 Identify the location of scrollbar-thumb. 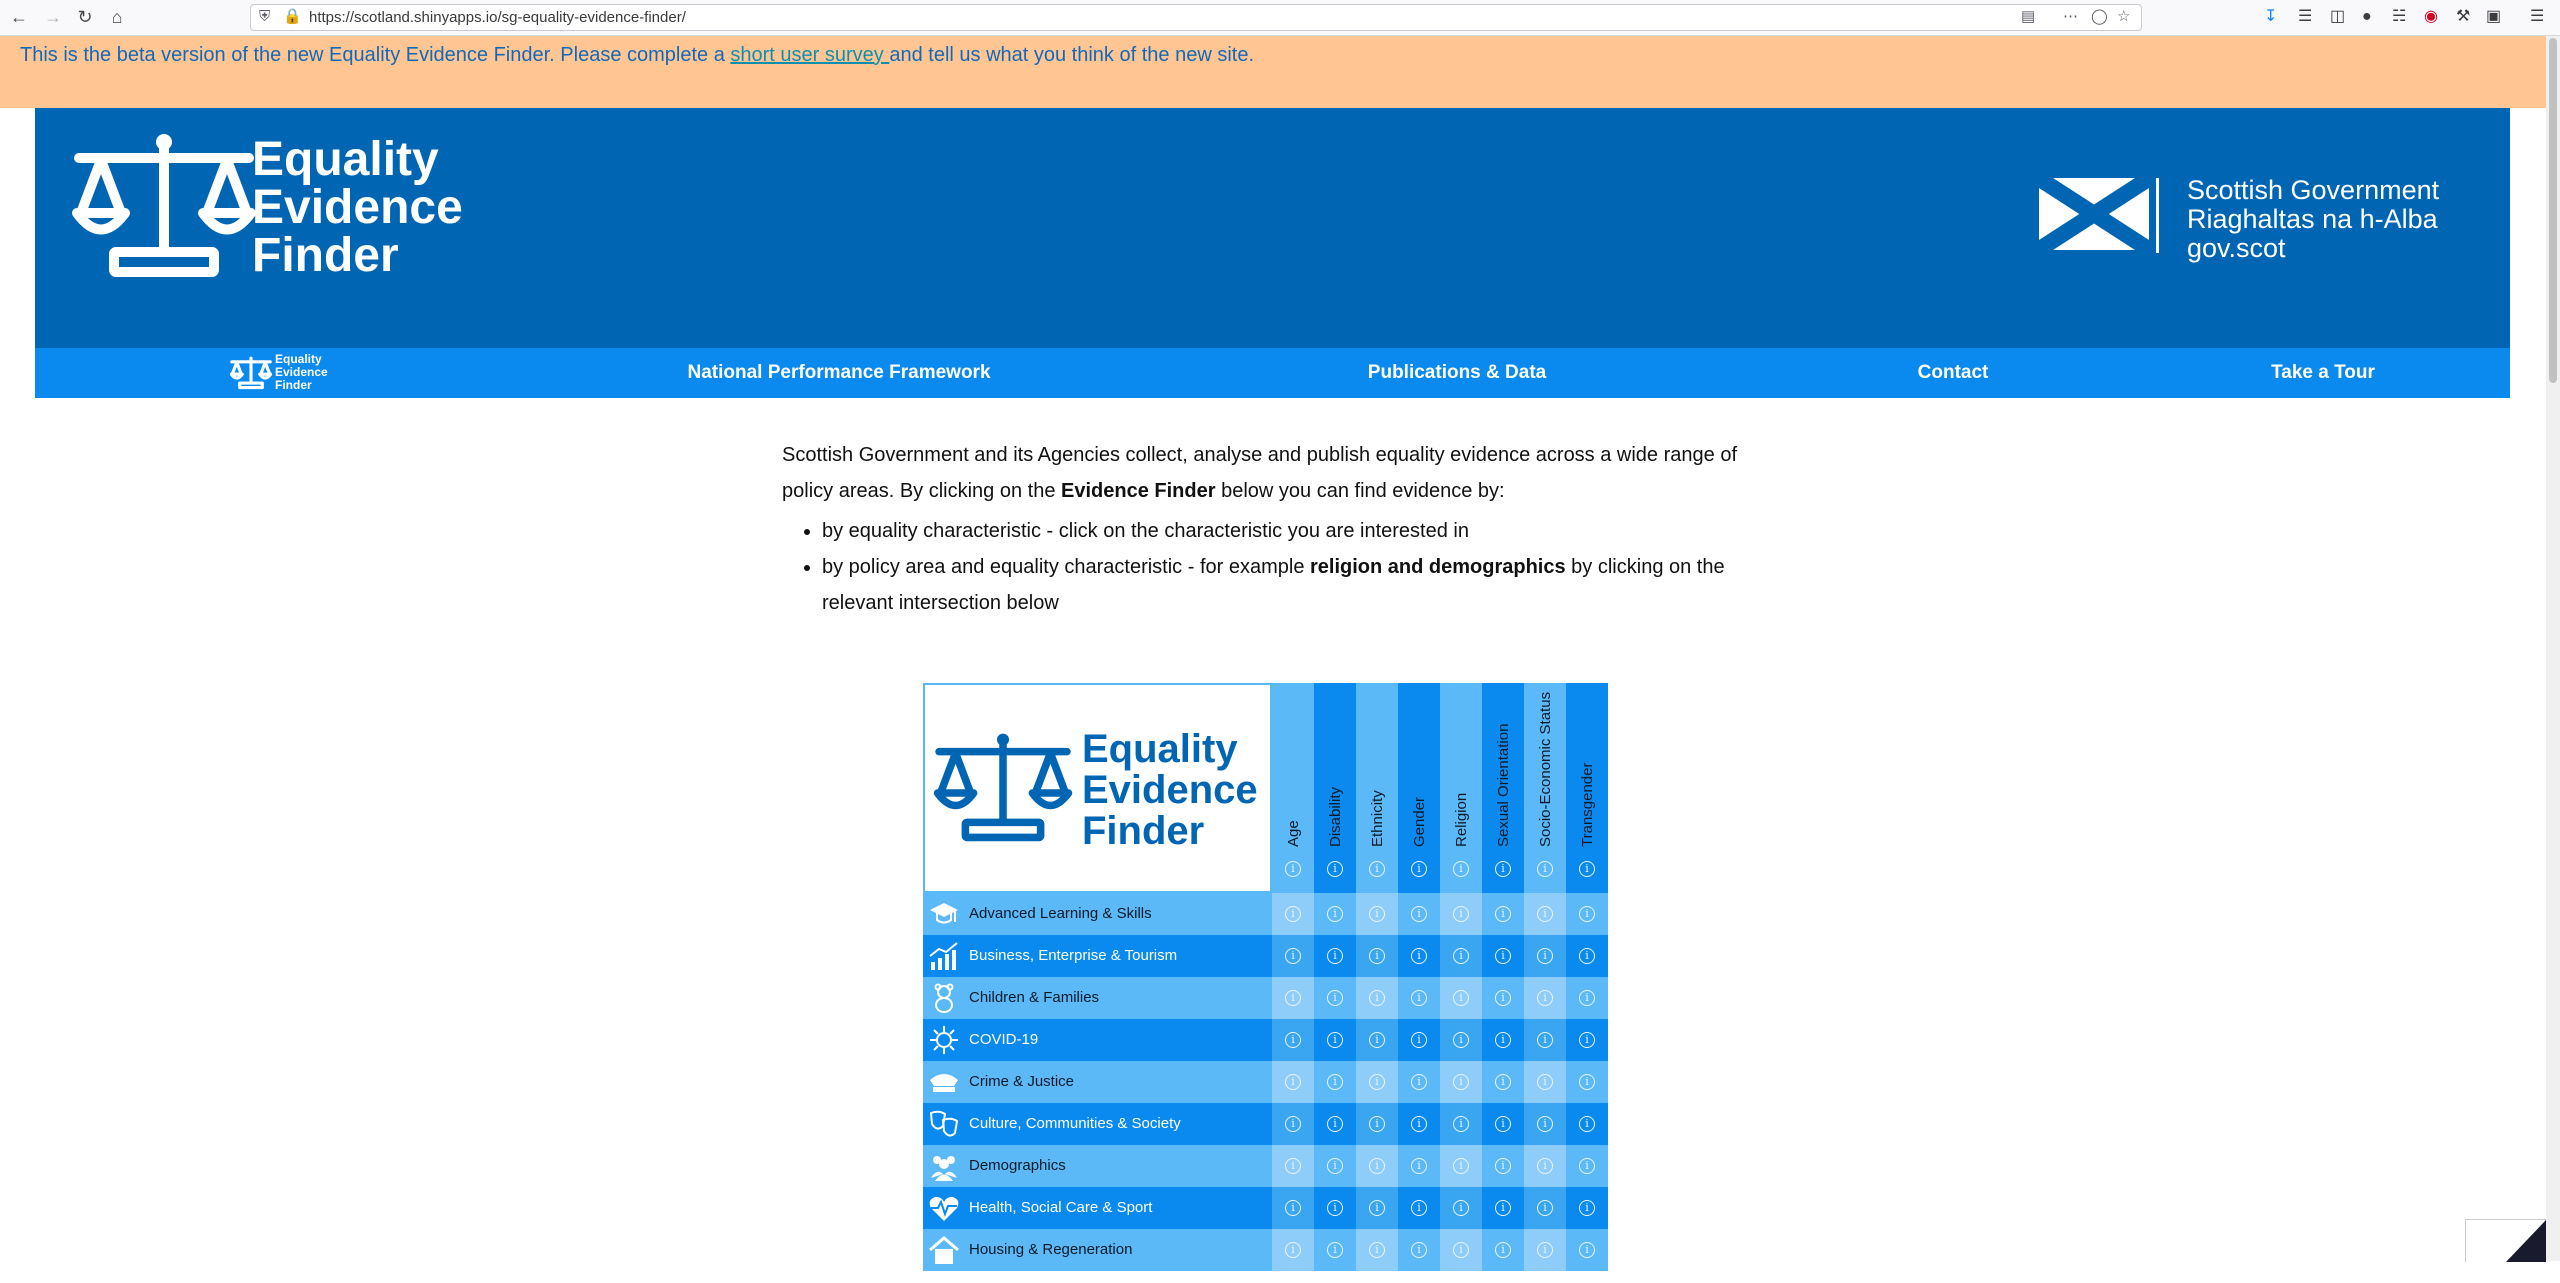
(2553, 210).